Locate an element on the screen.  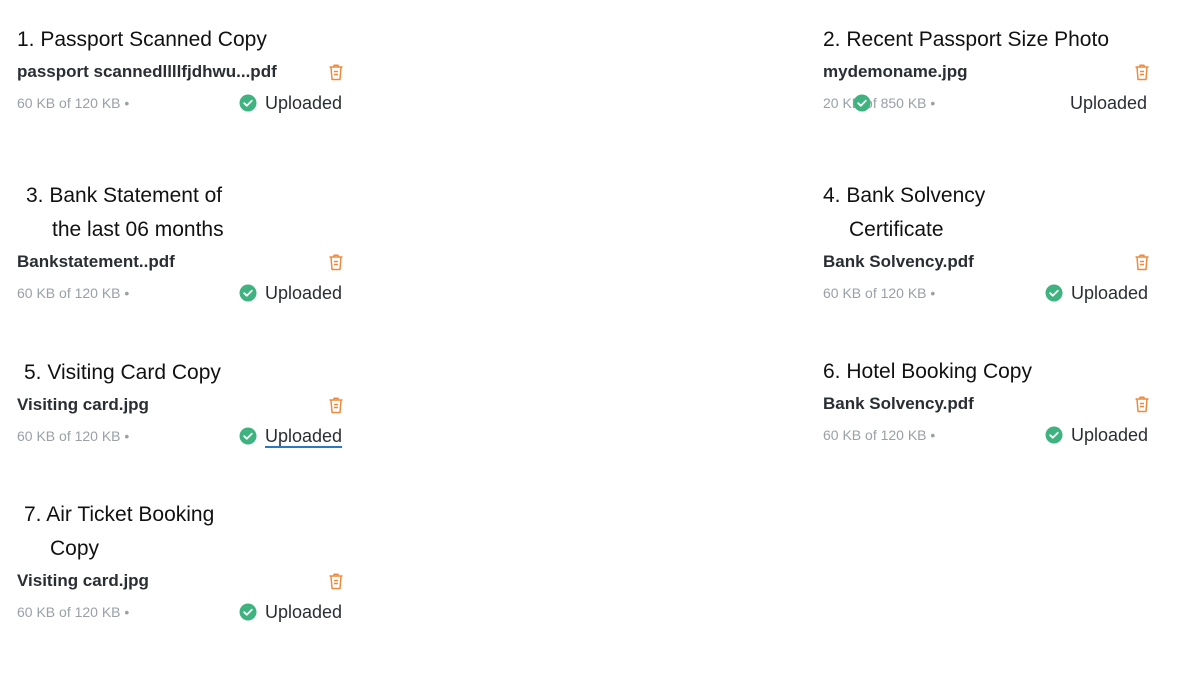
file-name: passport scannedllllfjdhwu...pdf is located at coordinates (147, 71).